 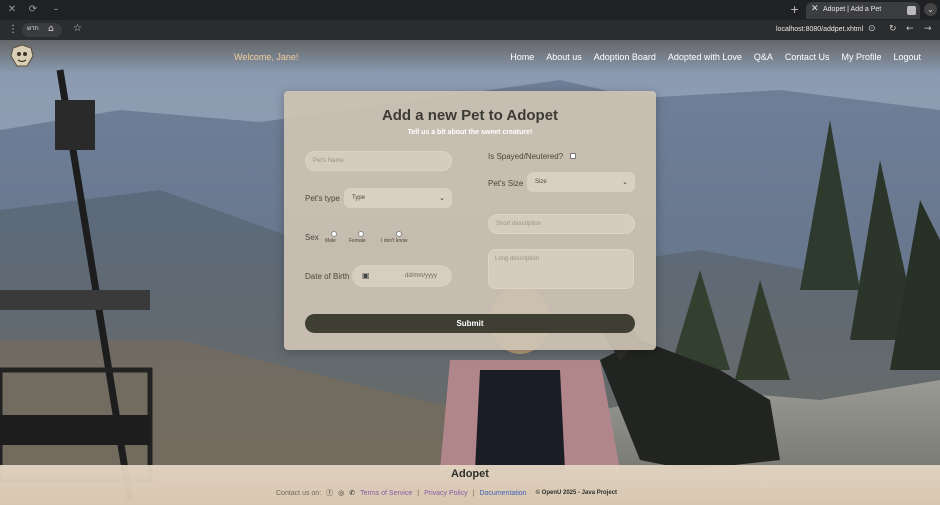 What do you see at coordinates (13, 29) in the screenshot?
I see `menu-icon: ⋮` at bounding box center [13, 29].